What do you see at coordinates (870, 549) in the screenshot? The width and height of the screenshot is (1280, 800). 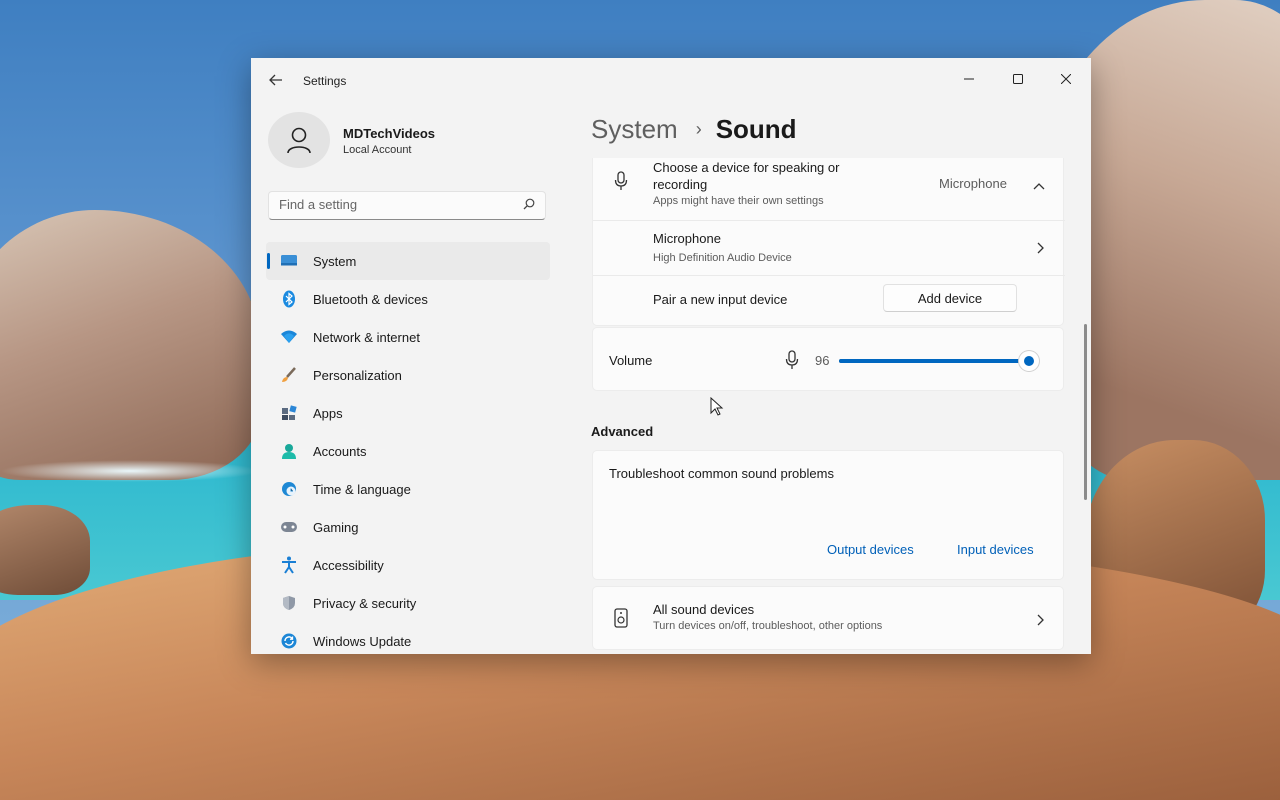 I see `output-devices-link: Output devices` at bounding box center [870, 549].